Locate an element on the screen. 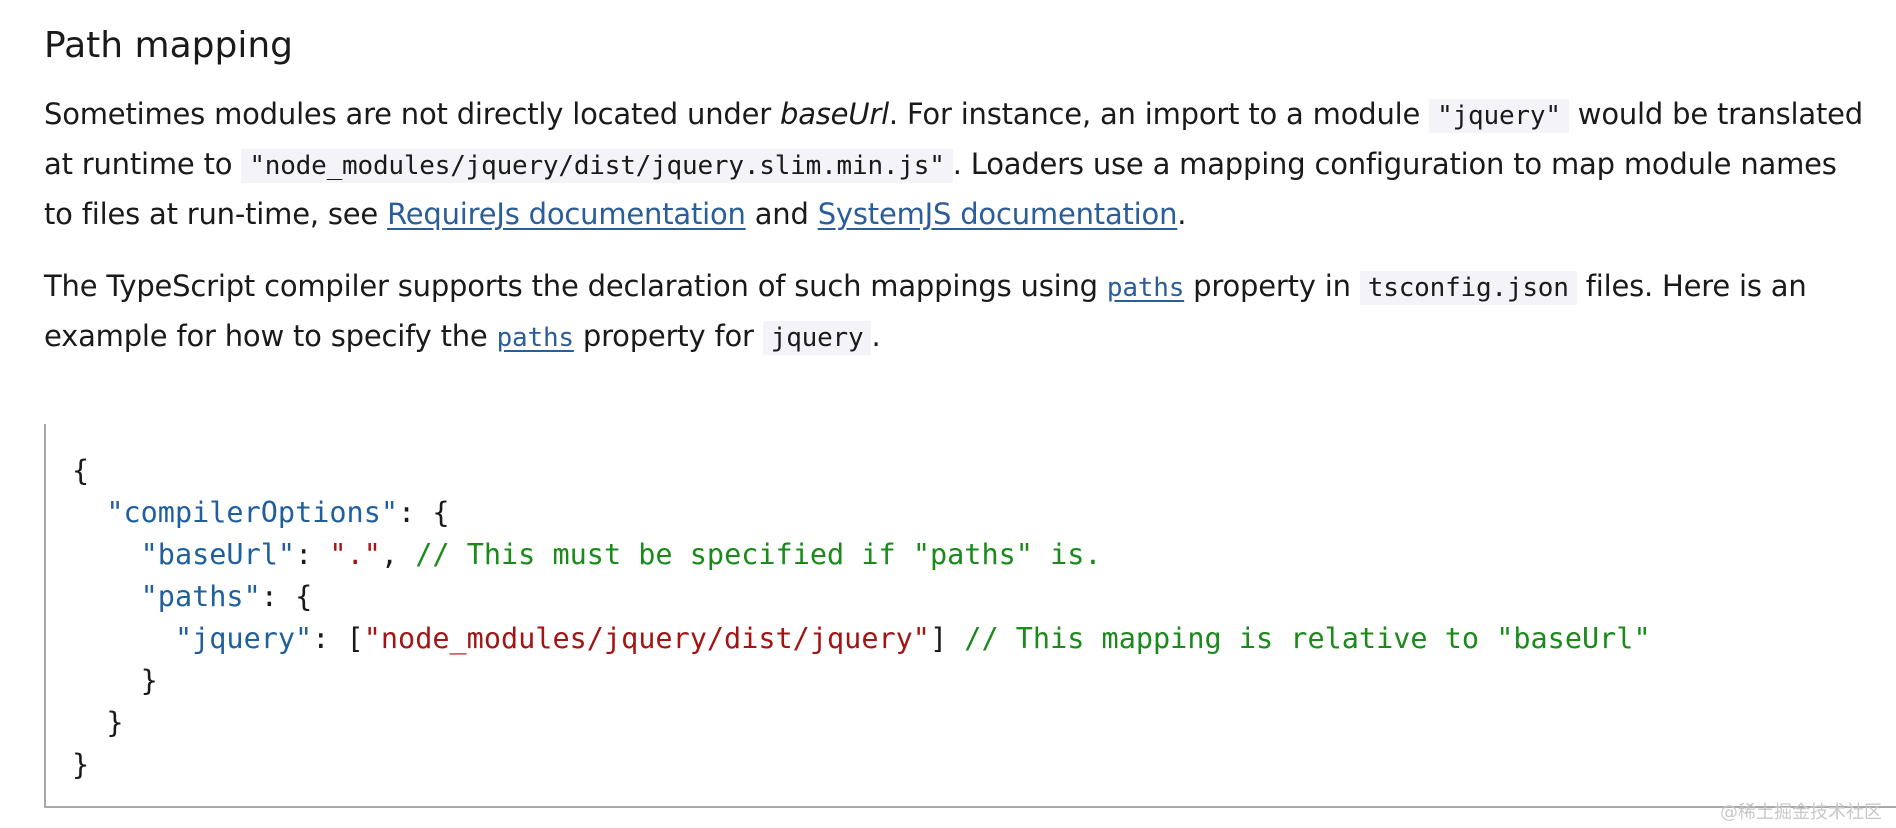 Image resolution: width=1896 pixels, height=828 pixels. punct: ] is located at coordinates (947, 638).